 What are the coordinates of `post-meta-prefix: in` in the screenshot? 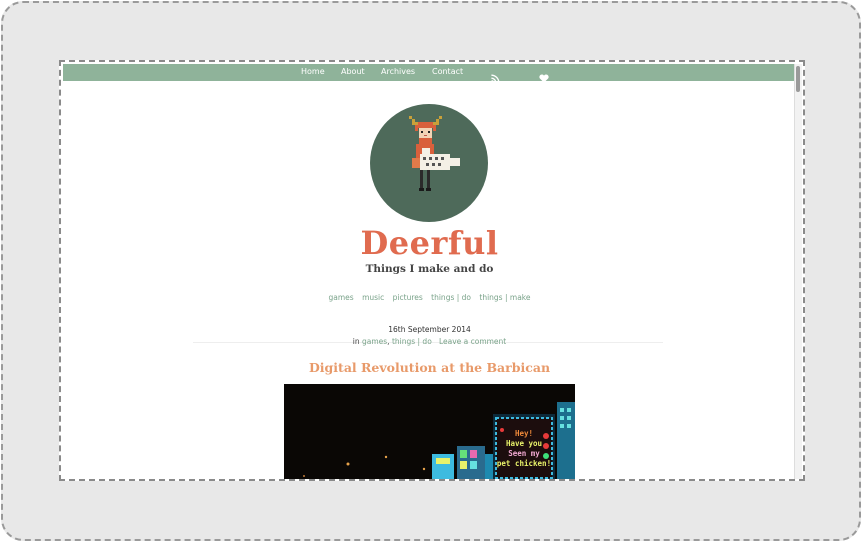 It's located at (356, 341).